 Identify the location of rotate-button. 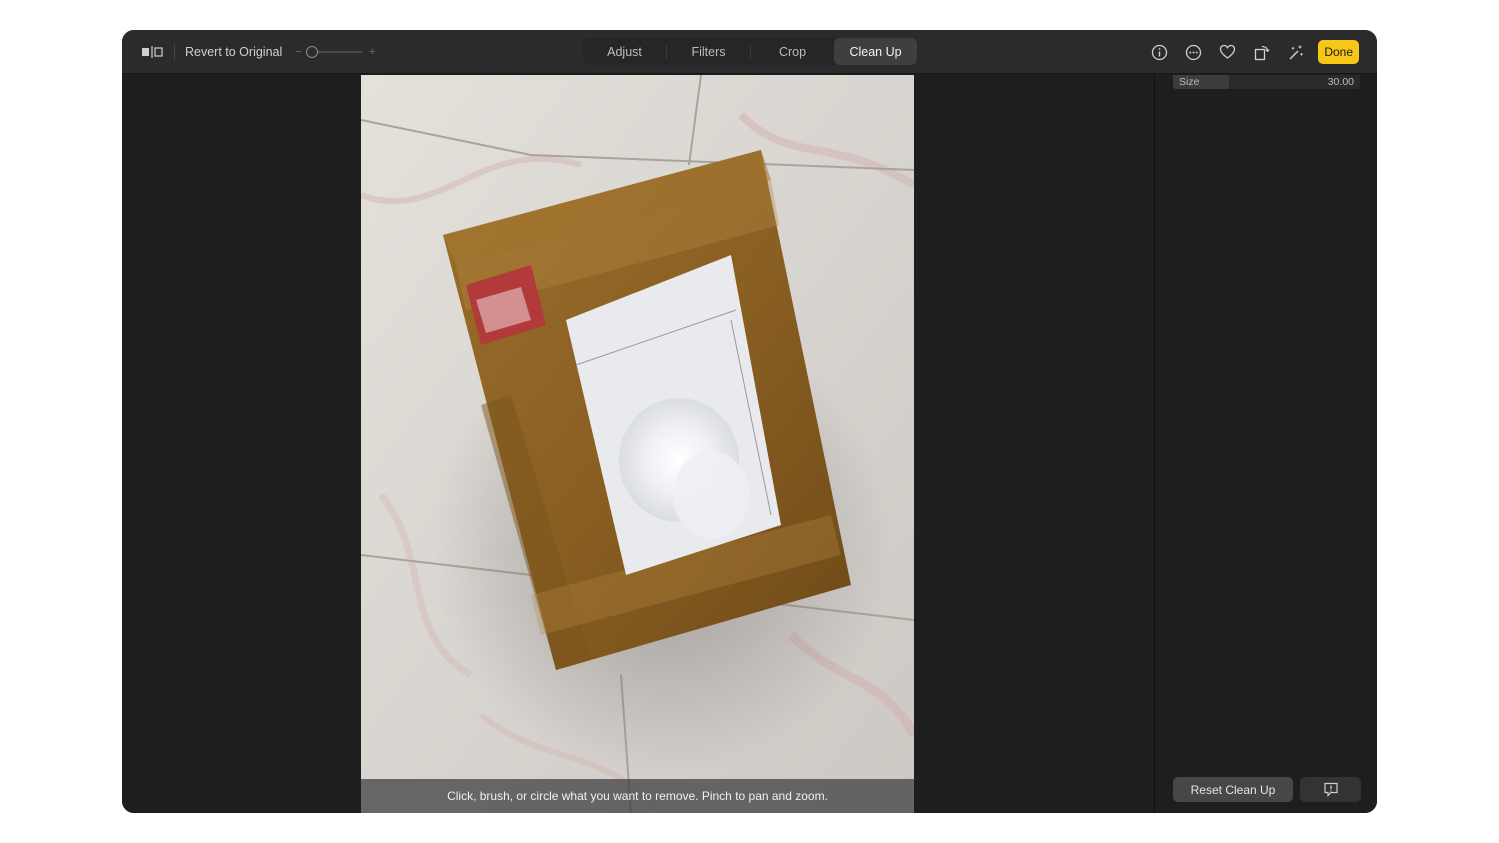
(1261, 52).